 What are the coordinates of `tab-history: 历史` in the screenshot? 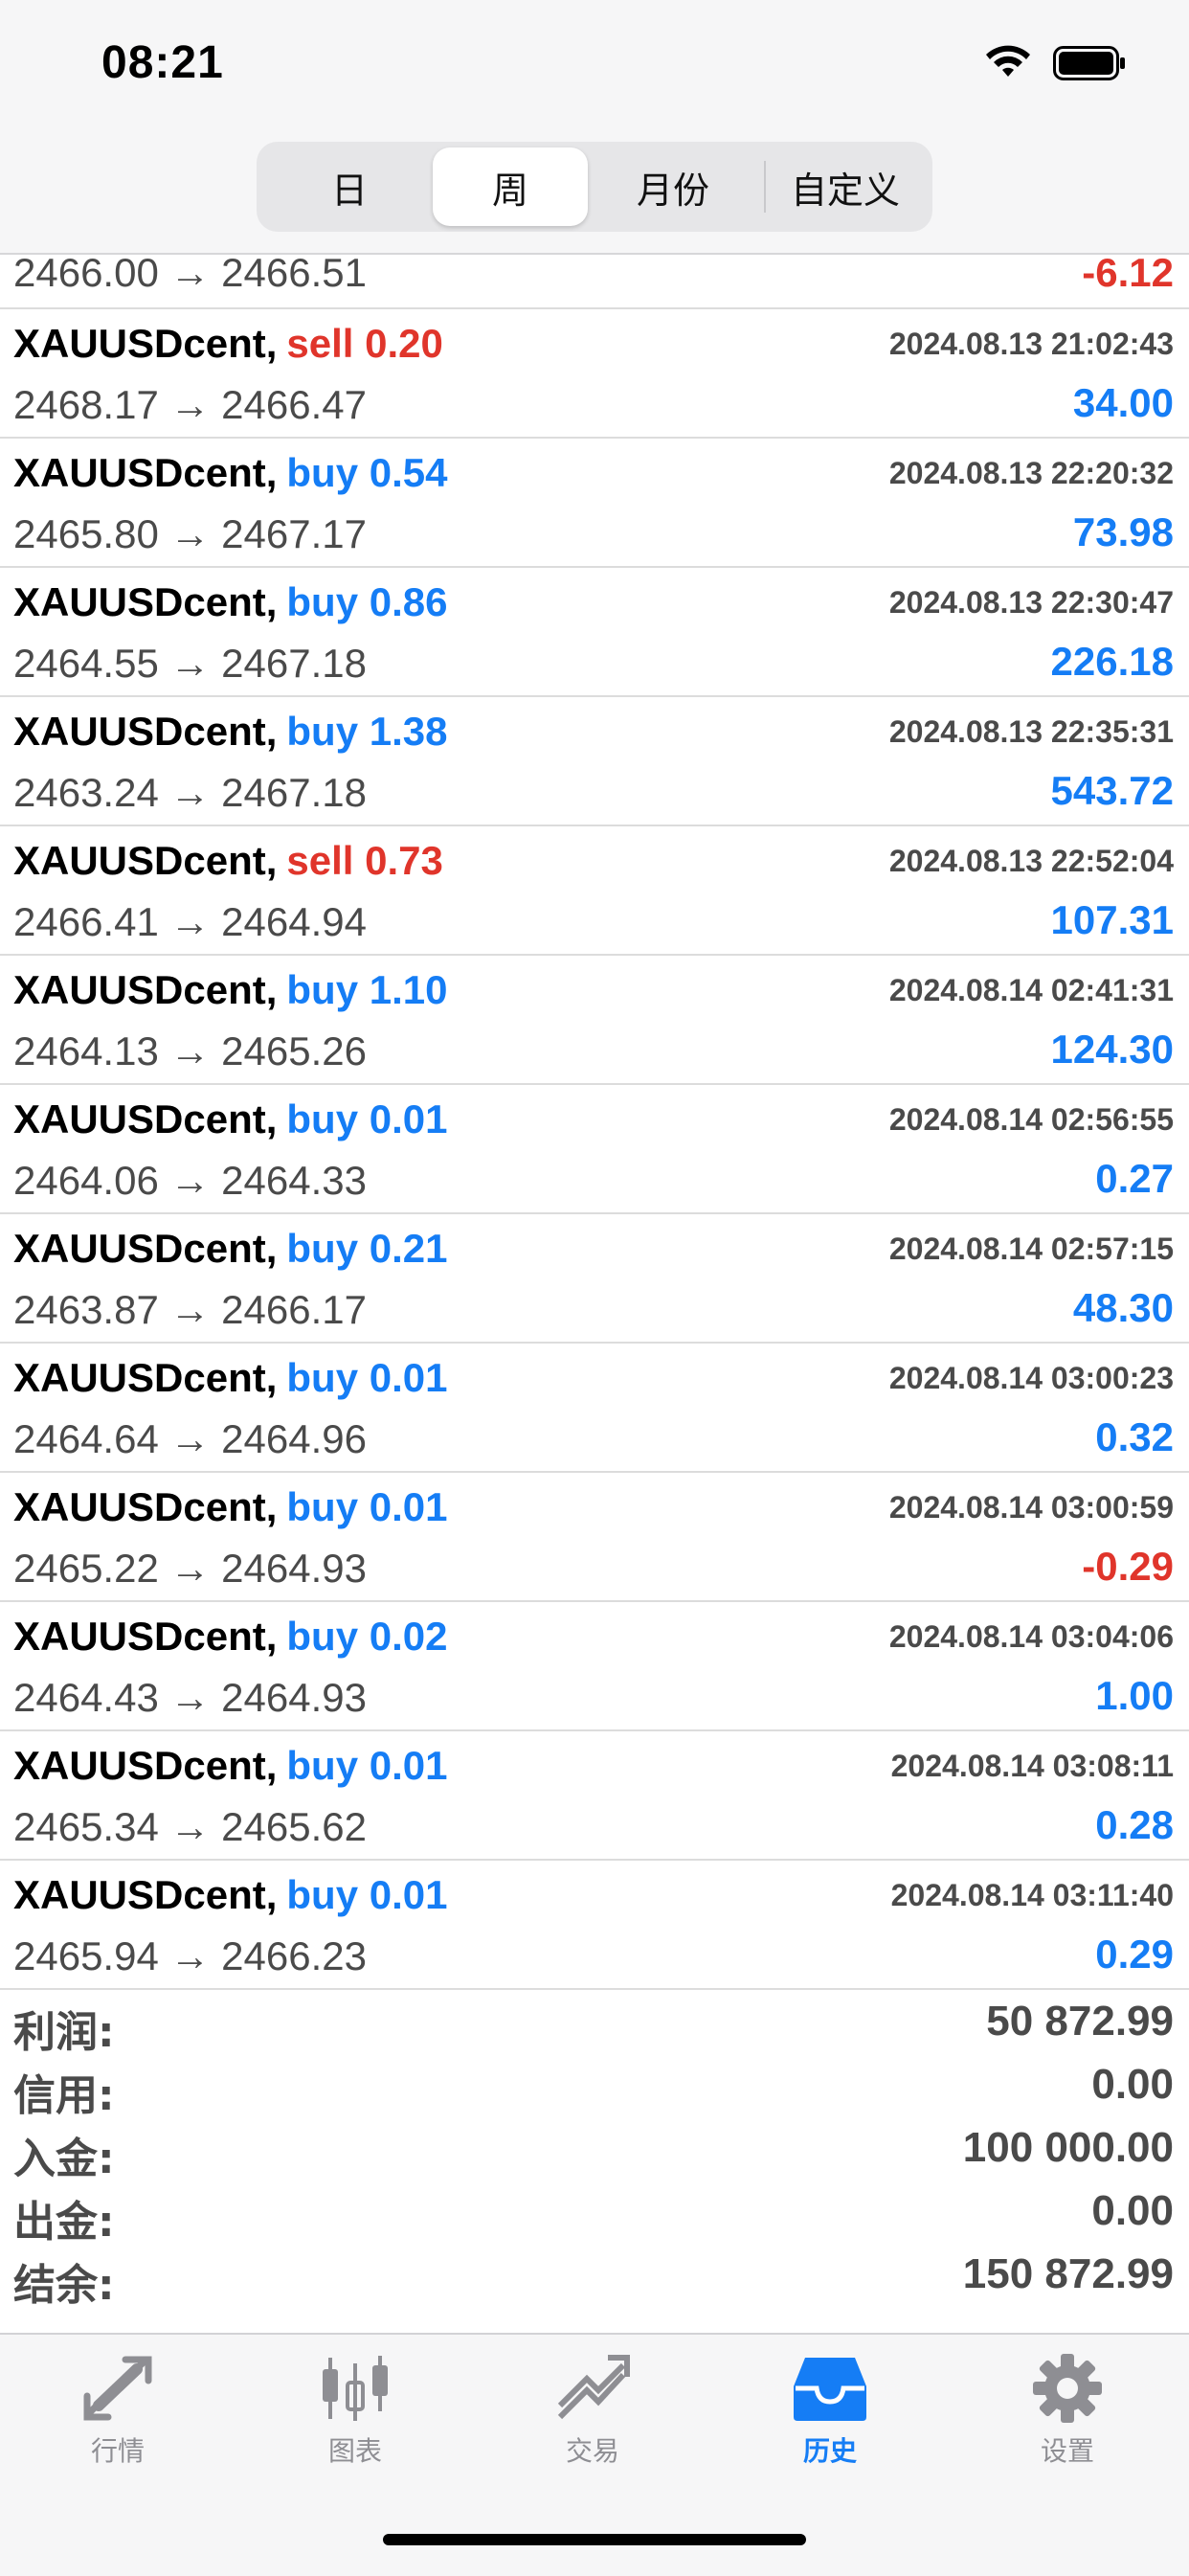 It's located at (830, 2421).